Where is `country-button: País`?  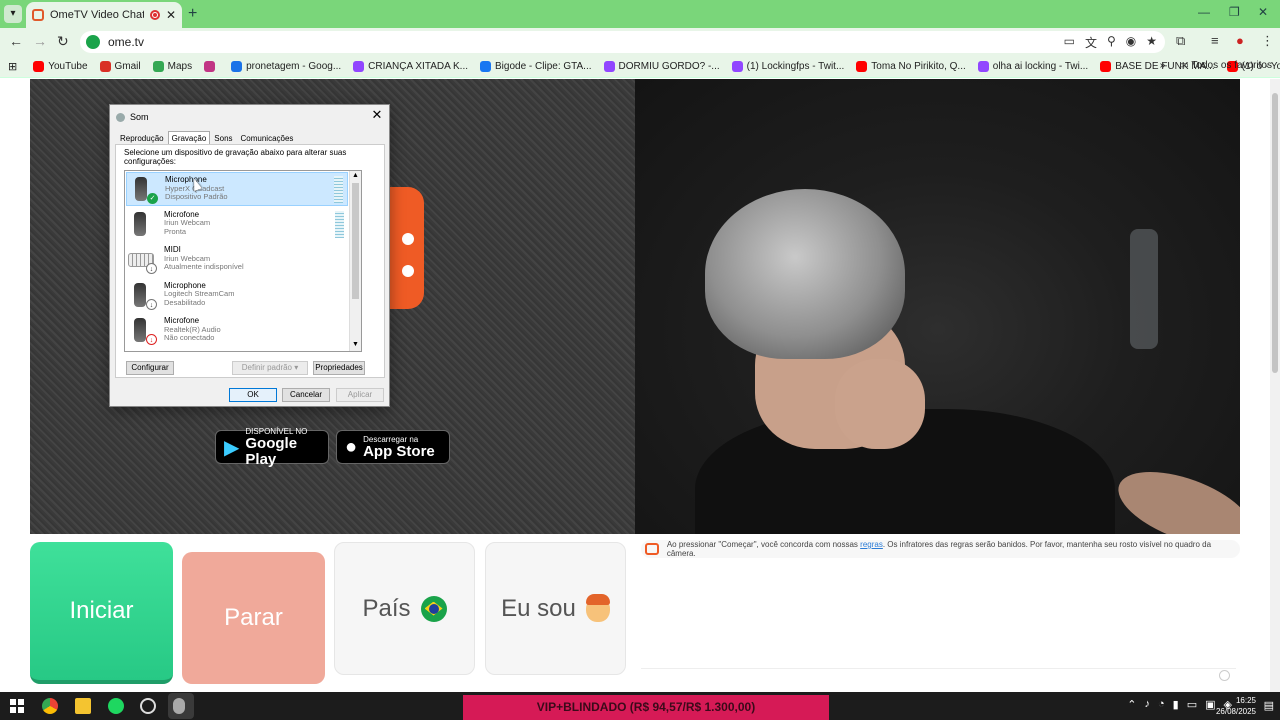 country-button: País is located at coordinates (404, 608).